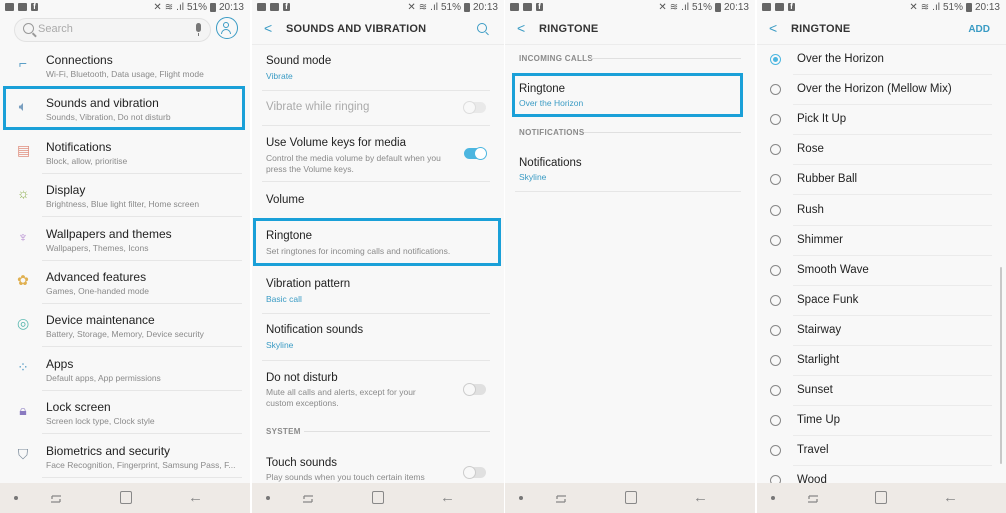 The width and height of the screenshot is (1006, 513). What do you see at coordinates (378, 290) in the screenshot?
I see `vibration-pattern-row: Vibration pattern Basic call` at bounding box center [378, 290].